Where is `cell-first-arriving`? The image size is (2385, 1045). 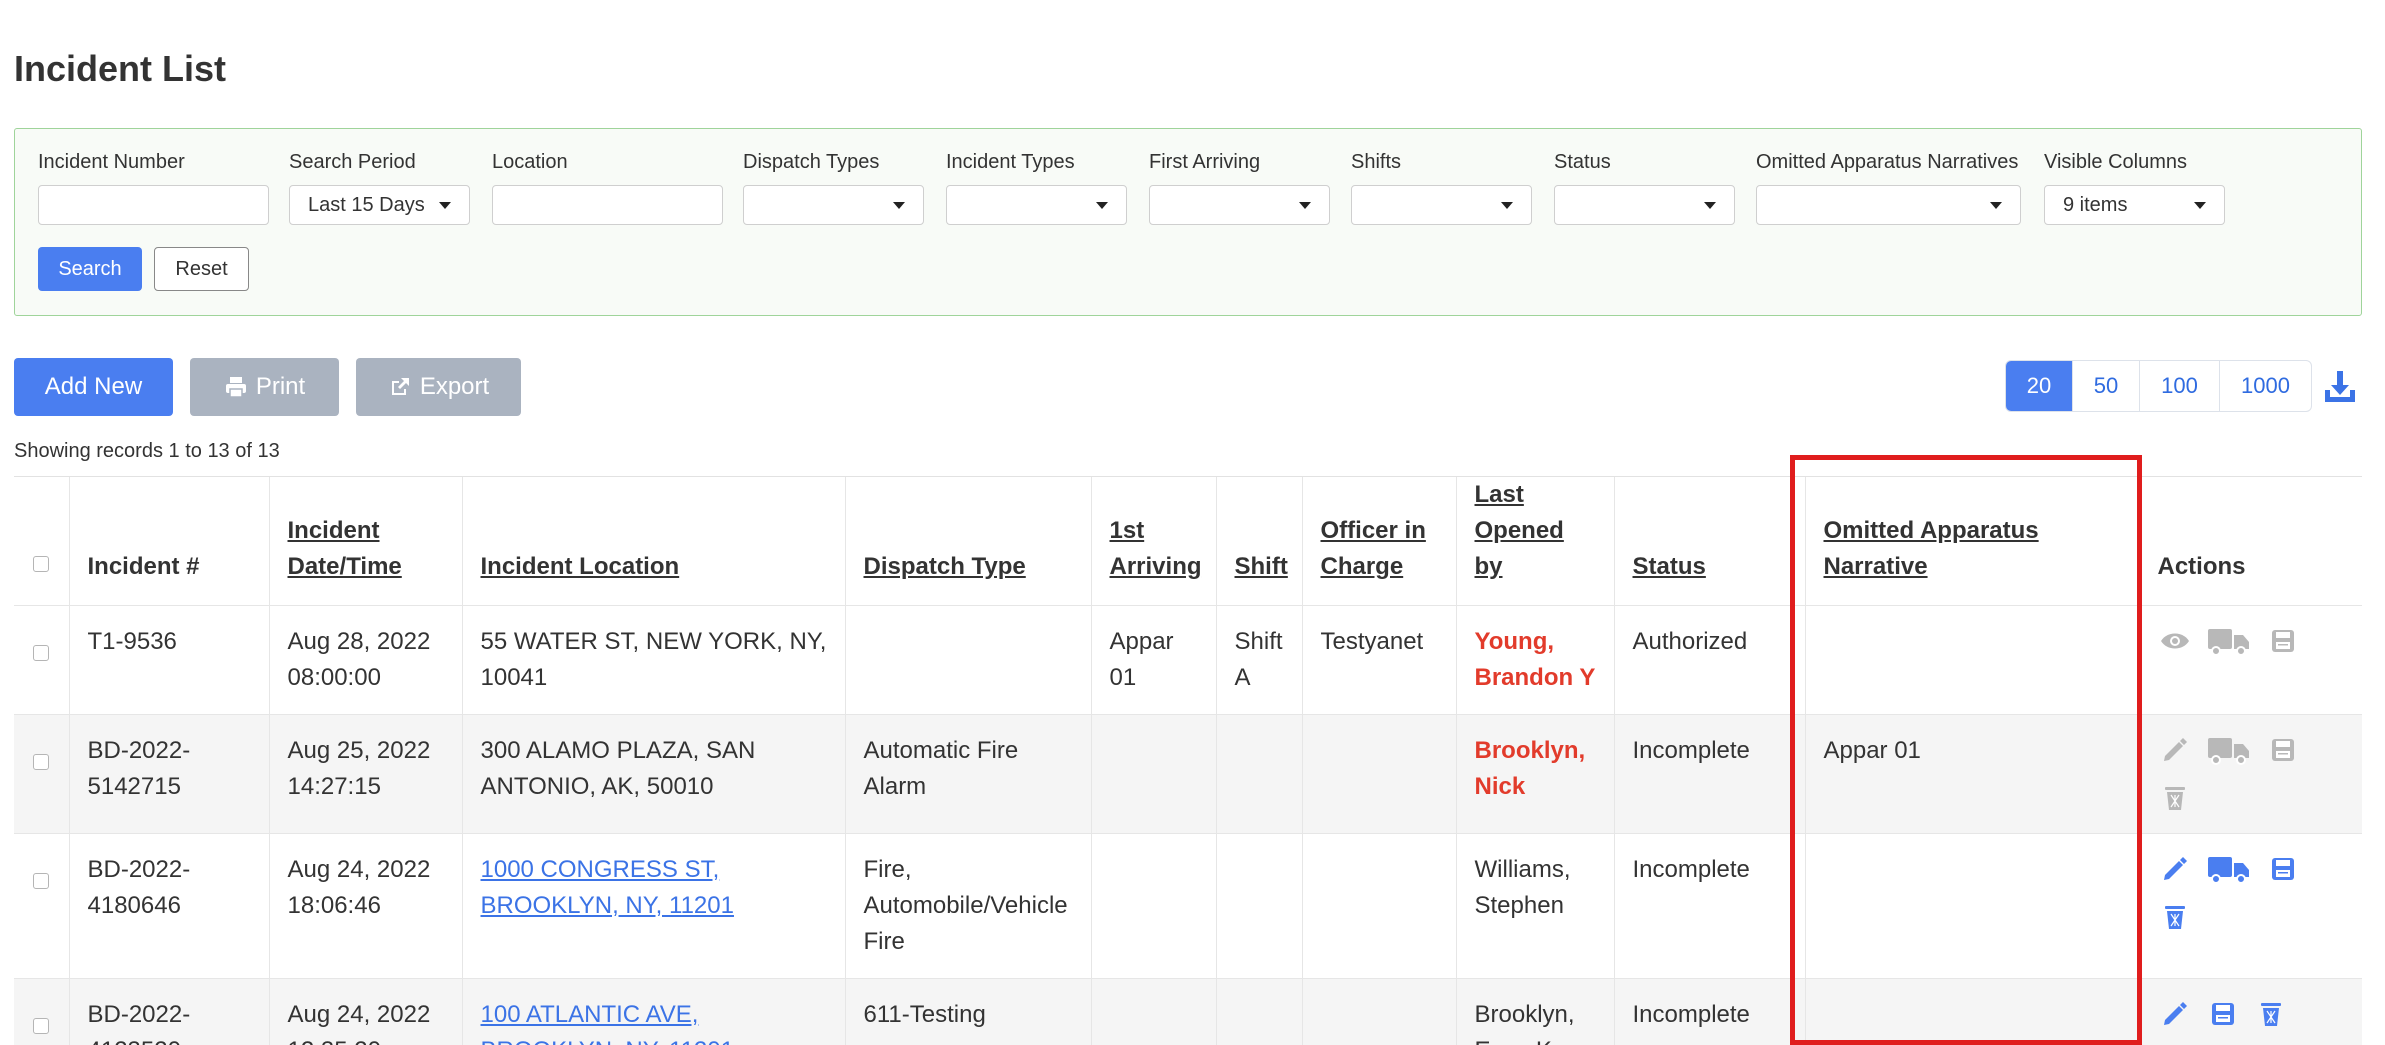
cell-first-arriving is located at coordinates (1154, 906).